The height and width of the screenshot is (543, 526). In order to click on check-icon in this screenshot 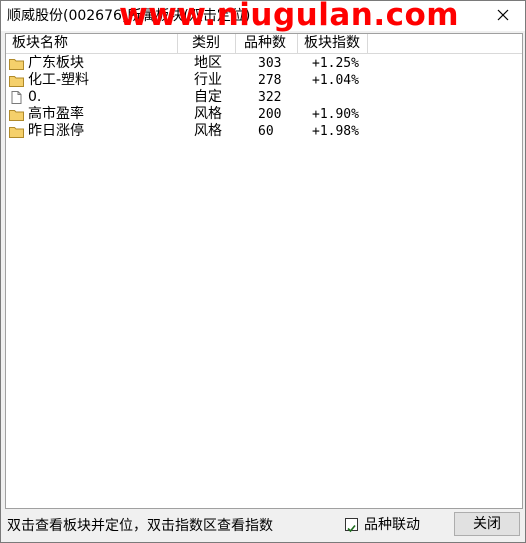, I will do `click(351, 528)`.